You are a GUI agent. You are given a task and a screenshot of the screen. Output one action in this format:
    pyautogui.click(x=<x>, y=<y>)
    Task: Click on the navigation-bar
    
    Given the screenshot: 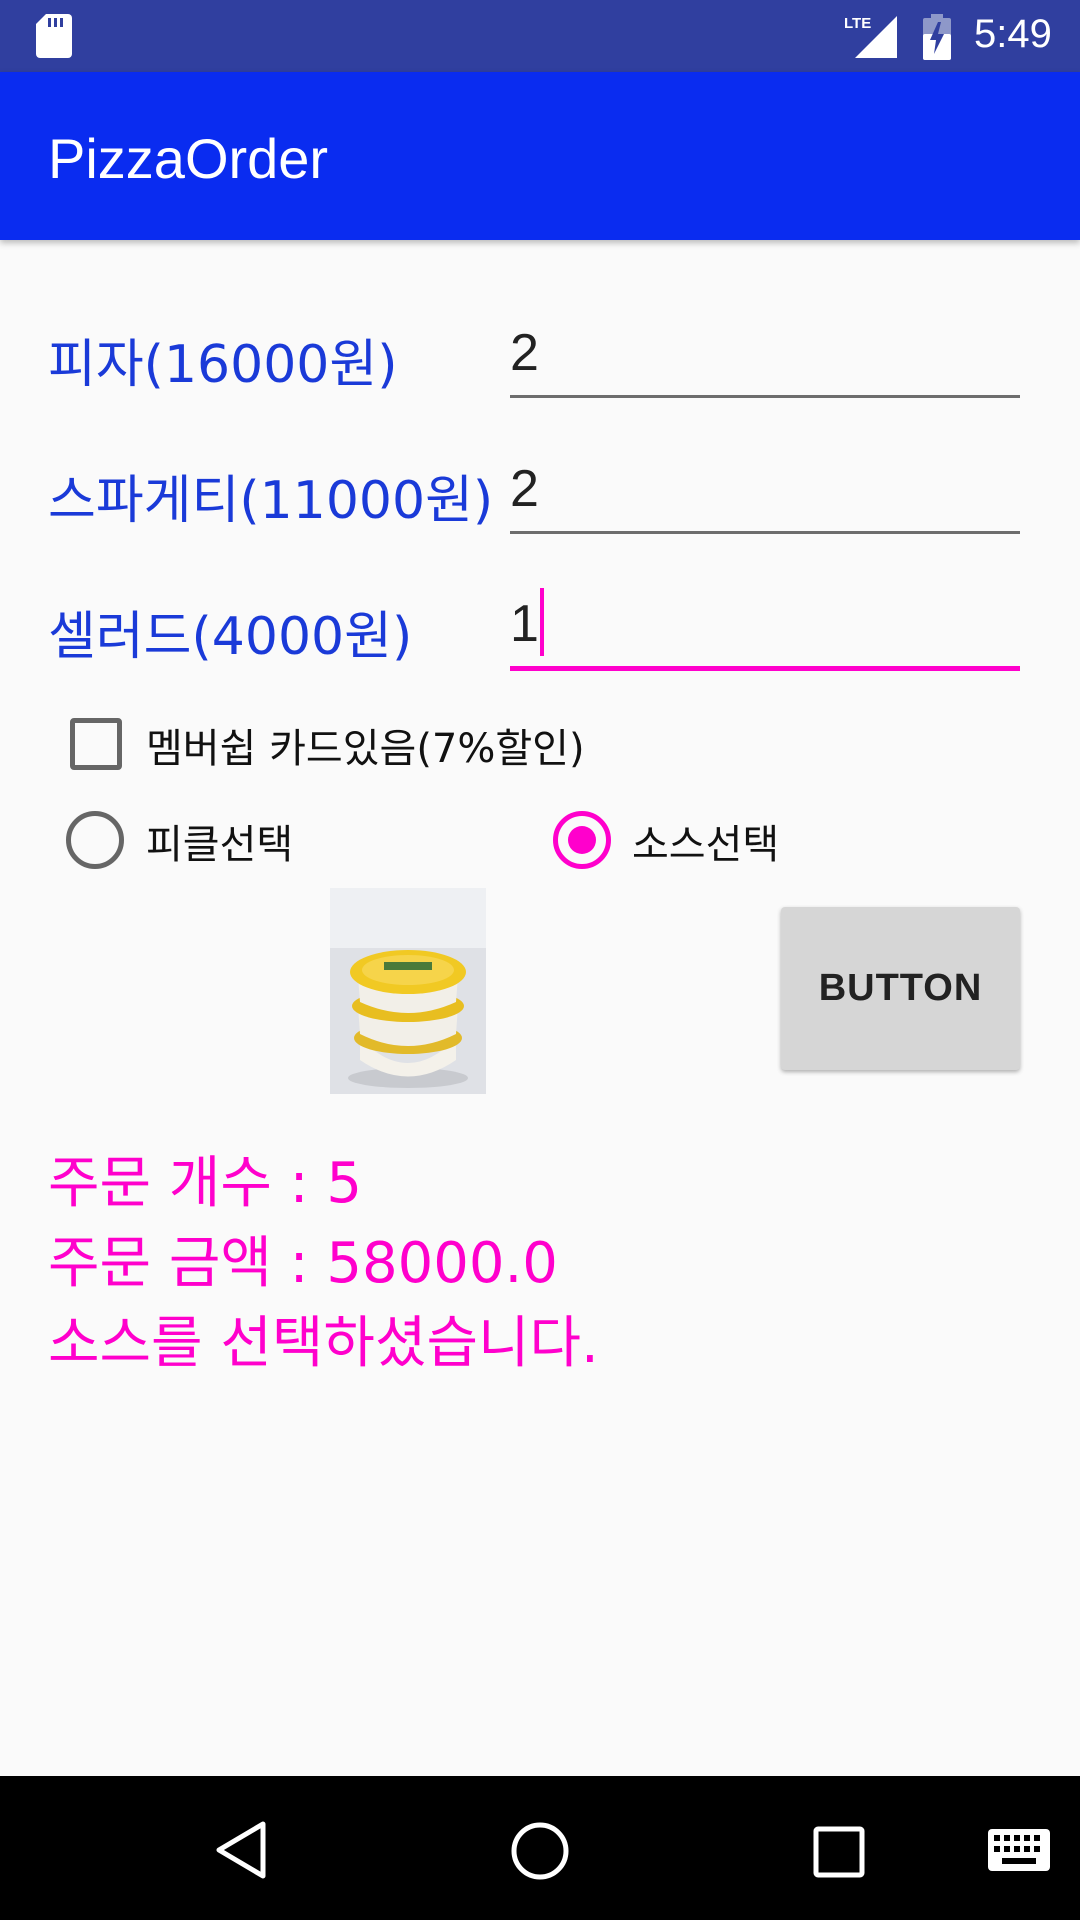 What is the action you would take?
    pyautogui.click(x=540, y=1848)
    